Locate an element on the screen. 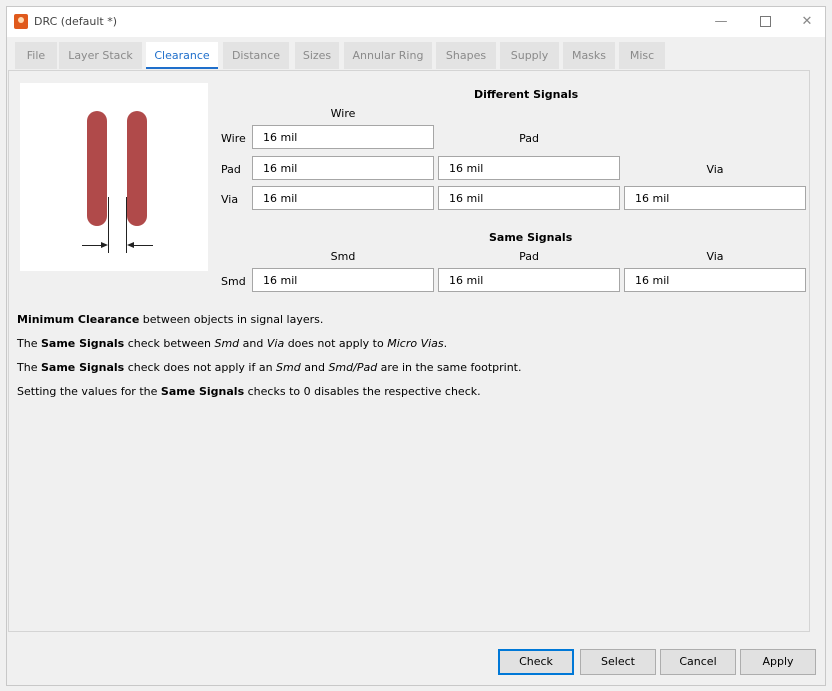  maximize-icon is located at coordinates (765, 21).